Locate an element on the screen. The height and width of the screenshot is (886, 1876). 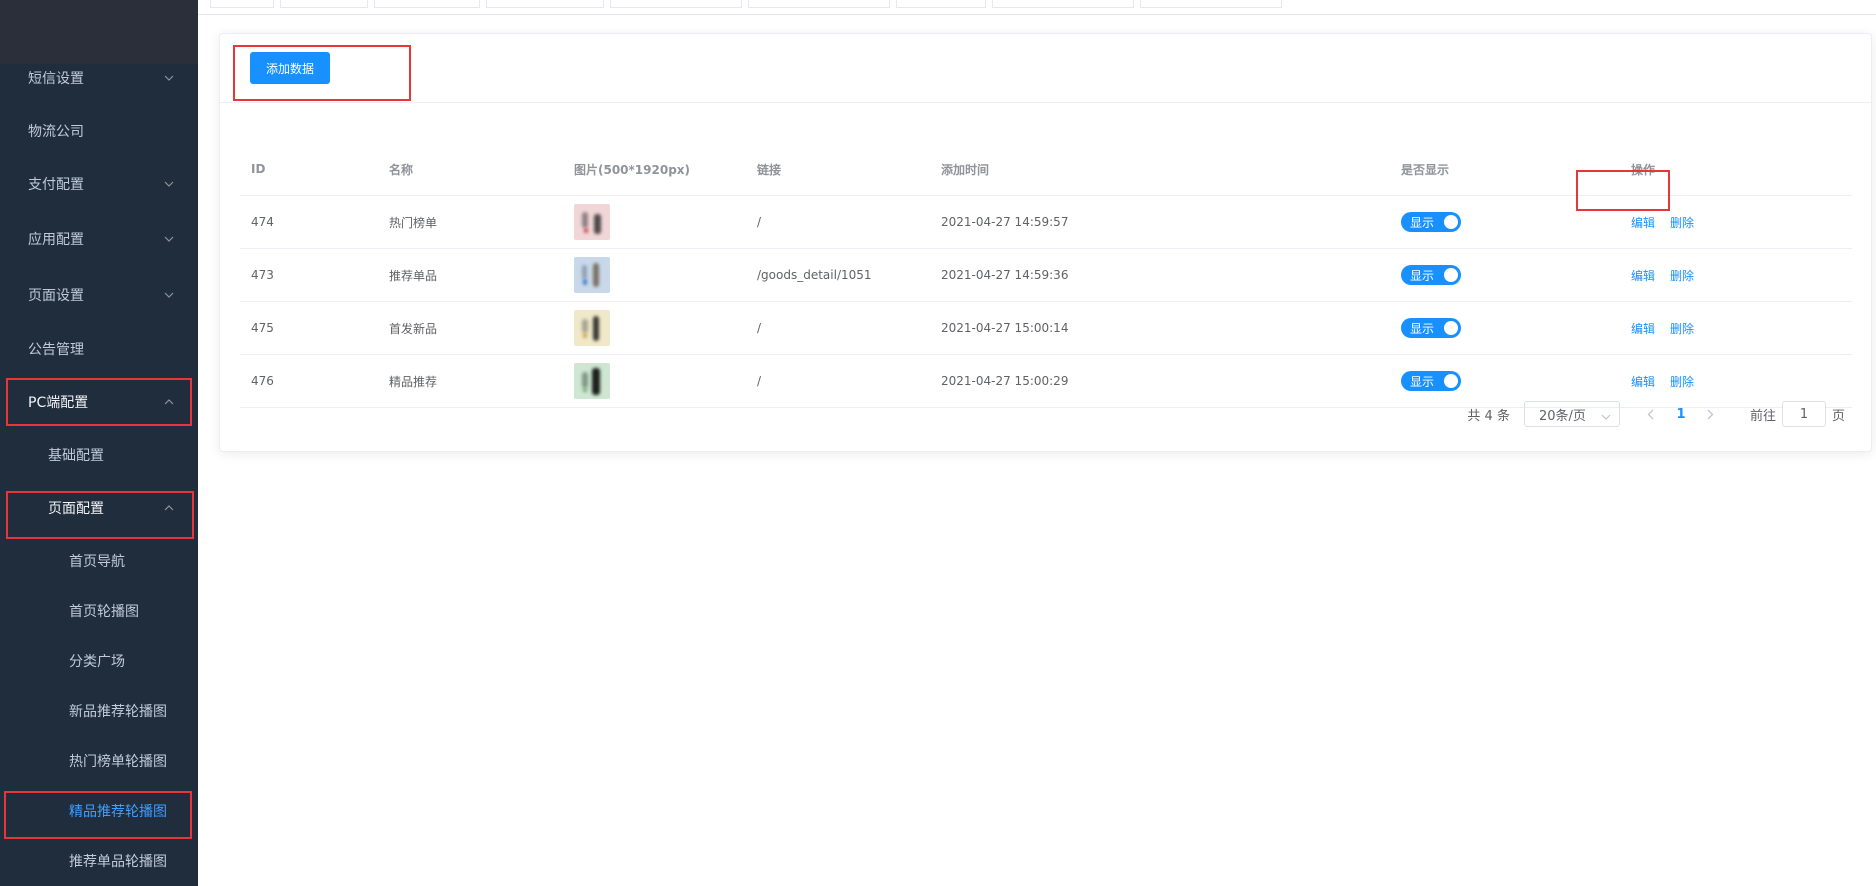
cell-name: 热门榜单 is located at coordinates (413, 222).